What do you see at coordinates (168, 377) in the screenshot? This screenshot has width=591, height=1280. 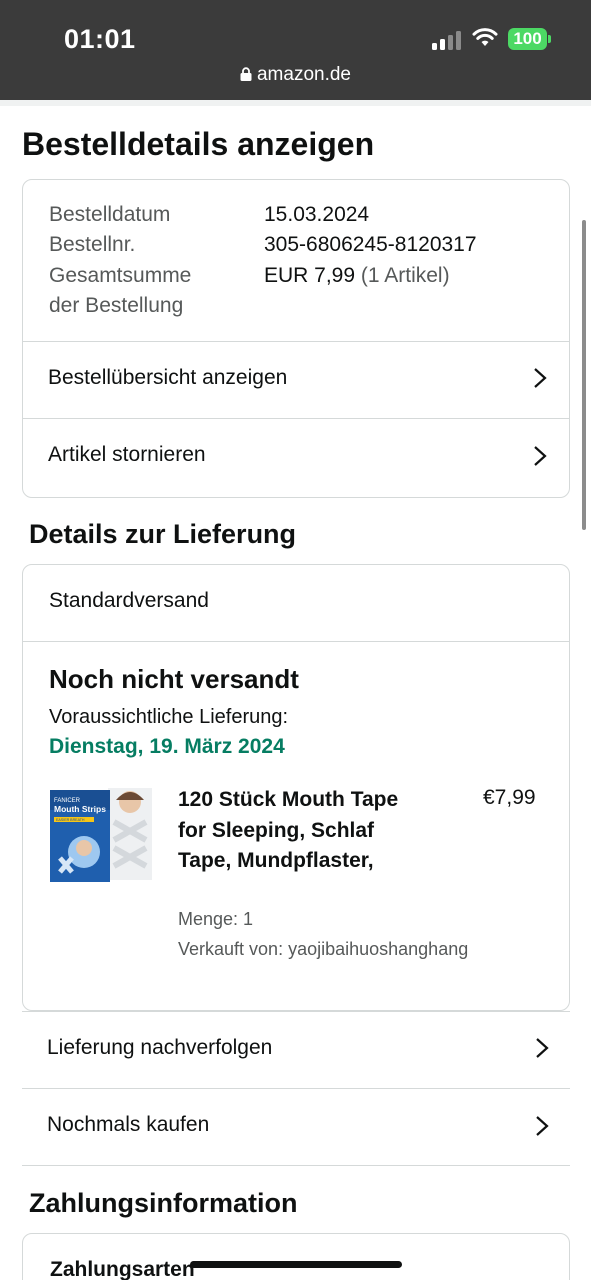 I see `order-overview-label: Bestellübersicht anzeigen` at bounding box center [168, 377].